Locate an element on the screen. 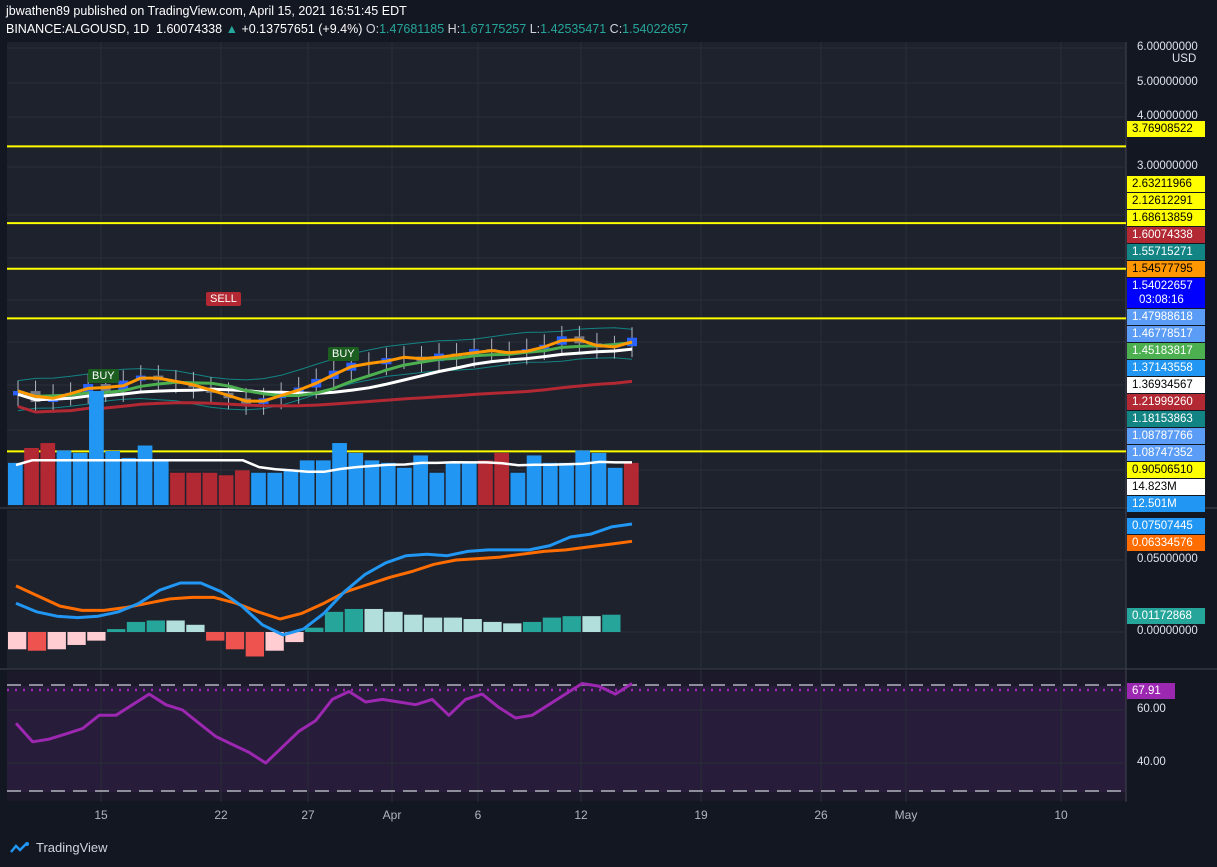 Image resolution: width=1217 pixels, height=867 pixels. time-tick-label: 19 is located at coordinates (701, 815).